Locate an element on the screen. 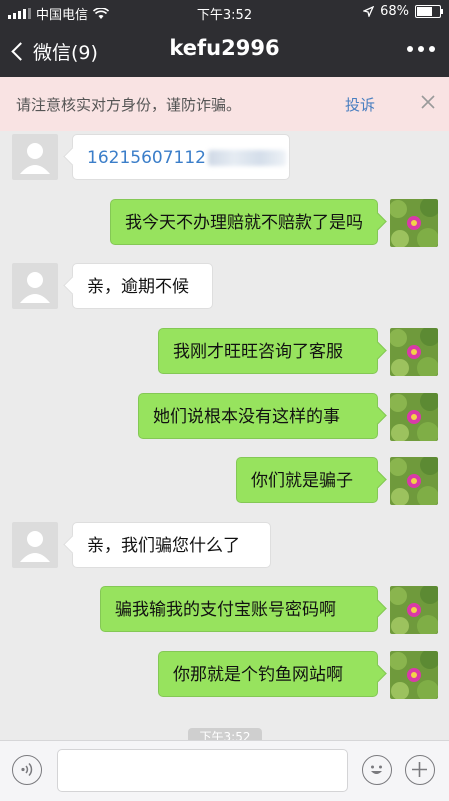 The image size is (449, 801). message-bubble: 她们说根本没有这样的事 is located at coordinates (258, 416).